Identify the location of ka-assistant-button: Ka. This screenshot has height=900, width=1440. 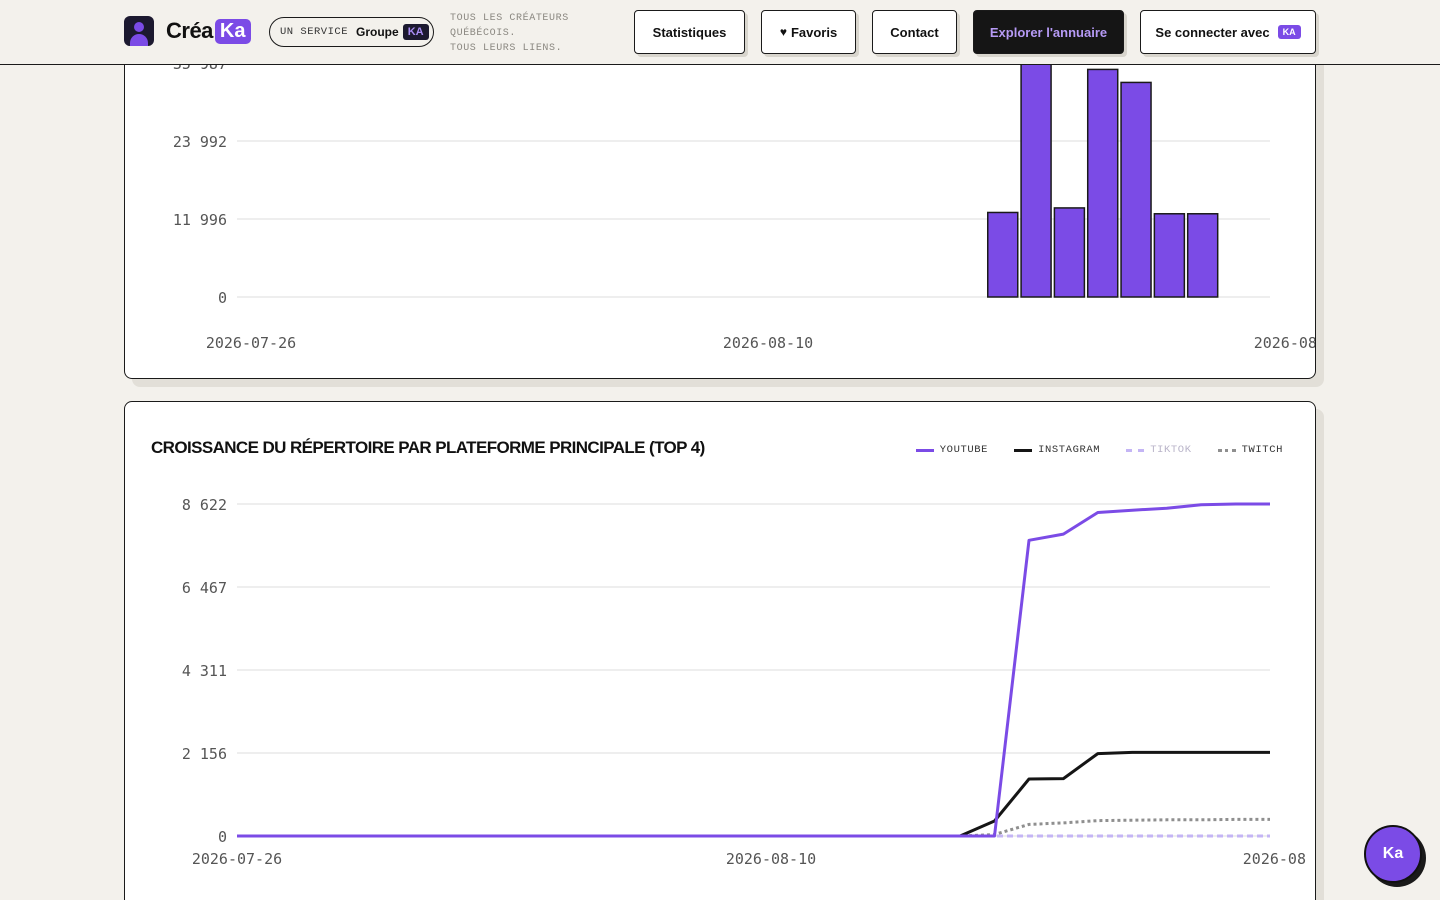
(1393, 854).